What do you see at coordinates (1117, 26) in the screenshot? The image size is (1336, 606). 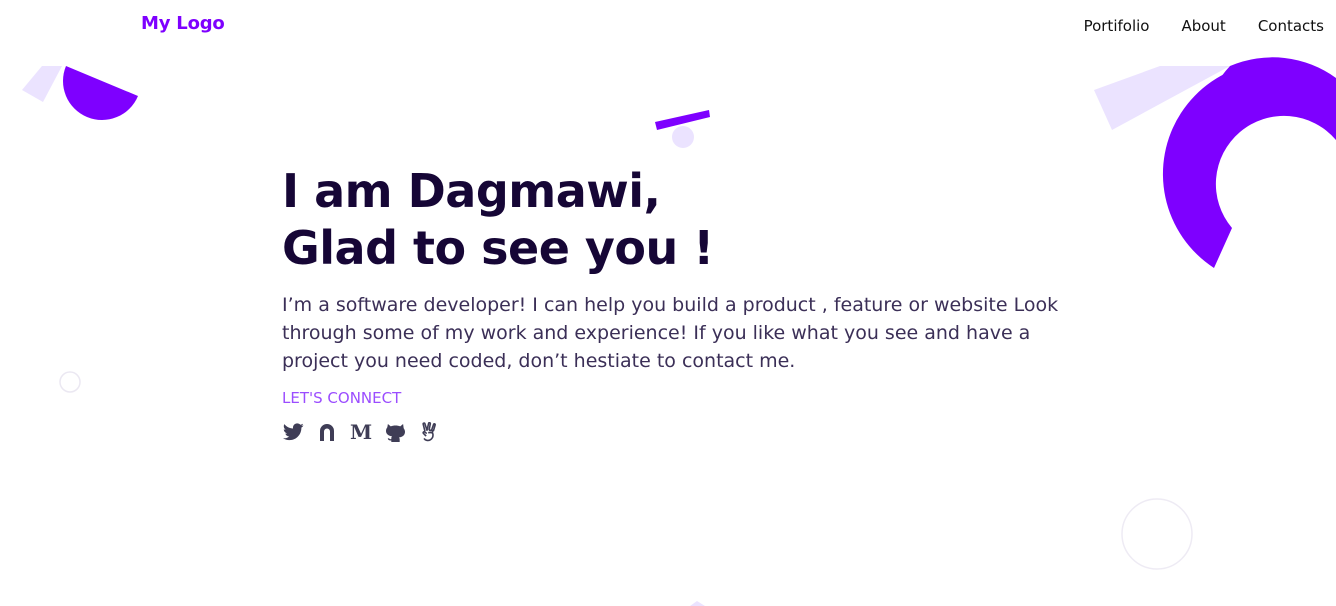 I see `nav-link-portfolio: Portifolio` at bounding box center [1117, 26].